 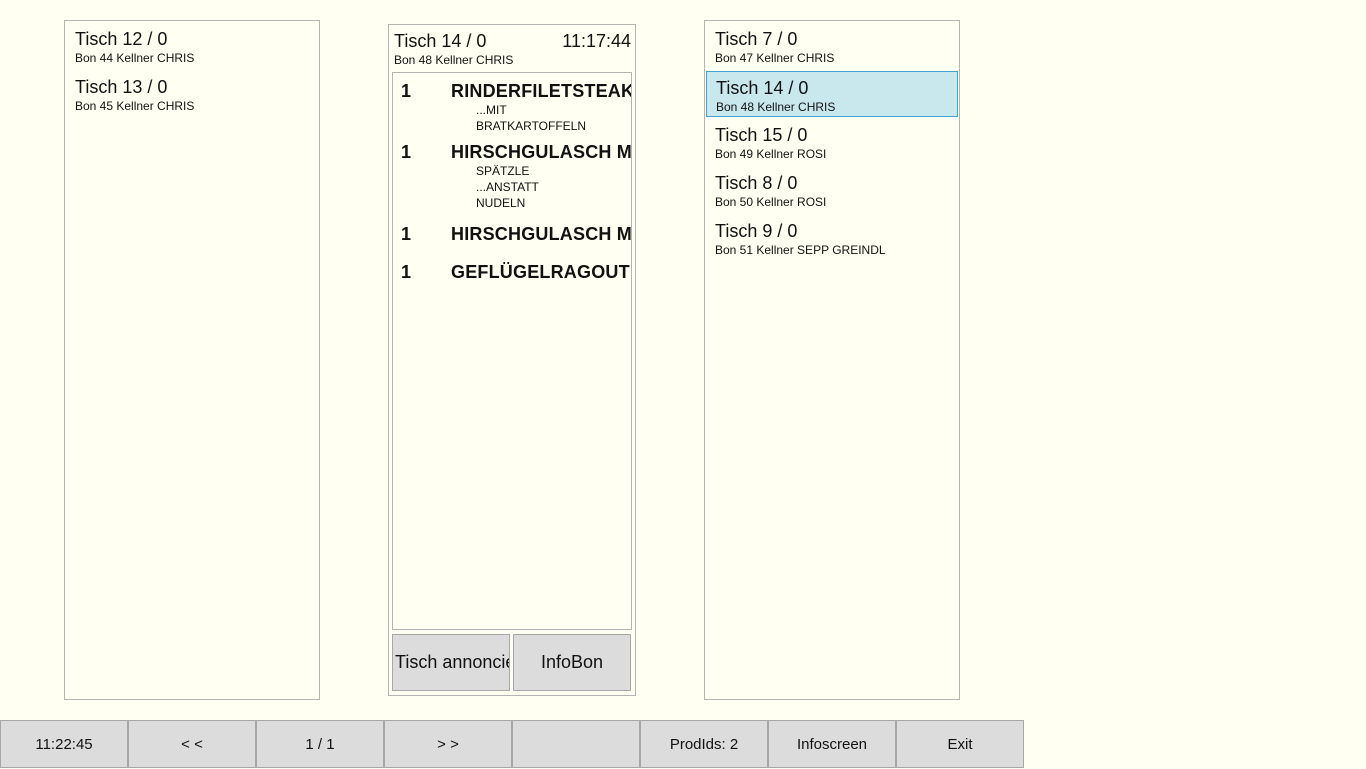 I want to click on ticket-title: Tisch 15 / 0, so click(x=761, y=135).